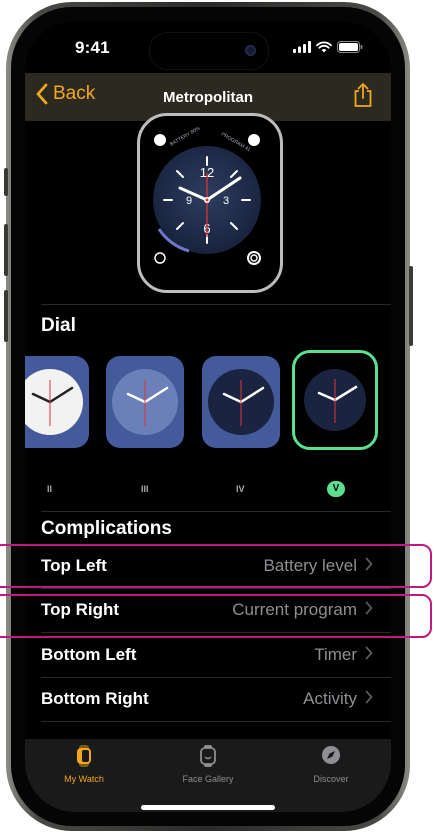 The height and width of the screenshot is (835, 435). What do you see at coordinates (208, 756) in the screenshot?
I see `watch-face-icon` at bounding box center [208, 756].